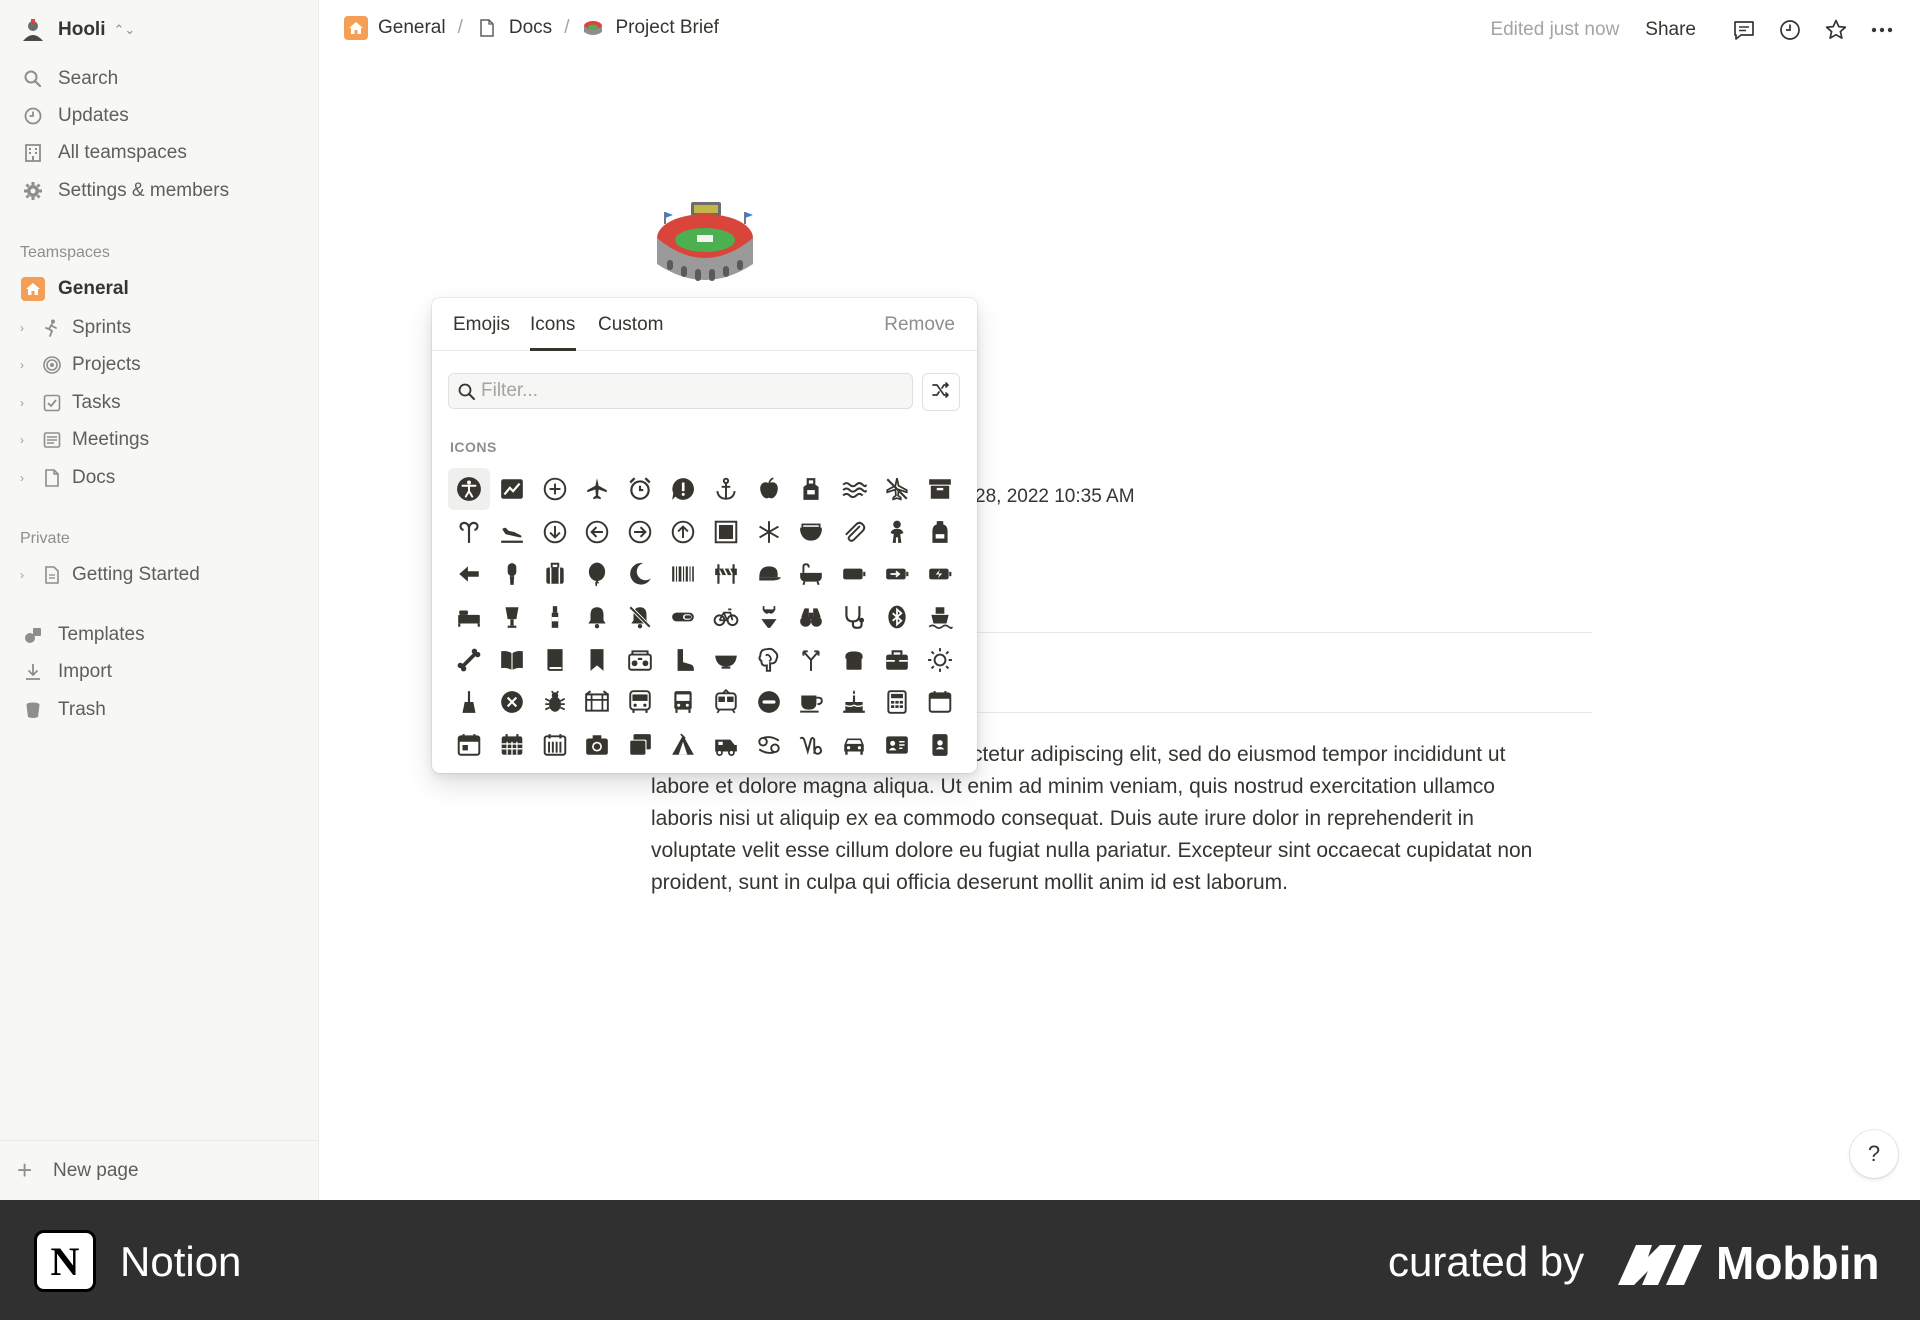 This screenshot has width=1920, height=1320. What do you see at coordinates (897, 532) in the screenshot?
I see `baby-icon` at bounding box center [897, 532].